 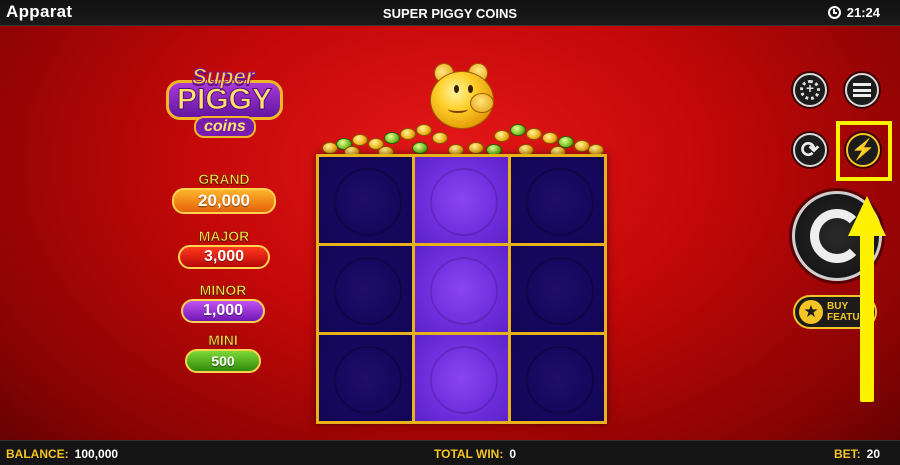 I want to click on clock: 21:24, so click(x=853, y=12).